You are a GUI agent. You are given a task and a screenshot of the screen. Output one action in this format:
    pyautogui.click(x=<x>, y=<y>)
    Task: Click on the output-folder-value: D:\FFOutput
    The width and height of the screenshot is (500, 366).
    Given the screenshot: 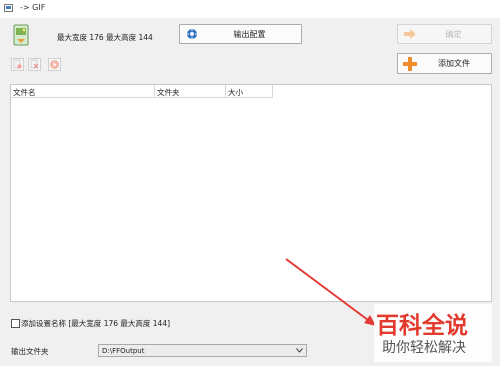 What is the action you would take?
    pyautogui.click(x=123, y=351)
    